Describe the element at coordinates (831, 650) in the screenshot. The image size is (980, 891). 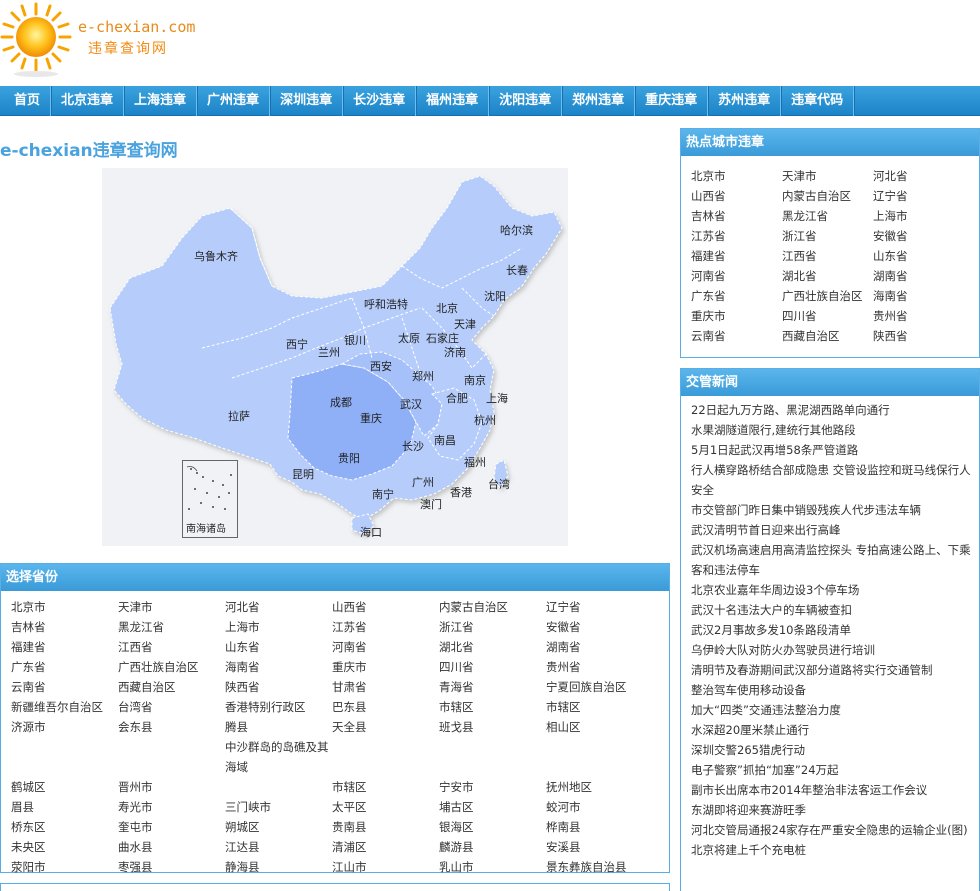
I see `news-link: 乌伊岭大队对防火办驾驶员进行培训` at that location.